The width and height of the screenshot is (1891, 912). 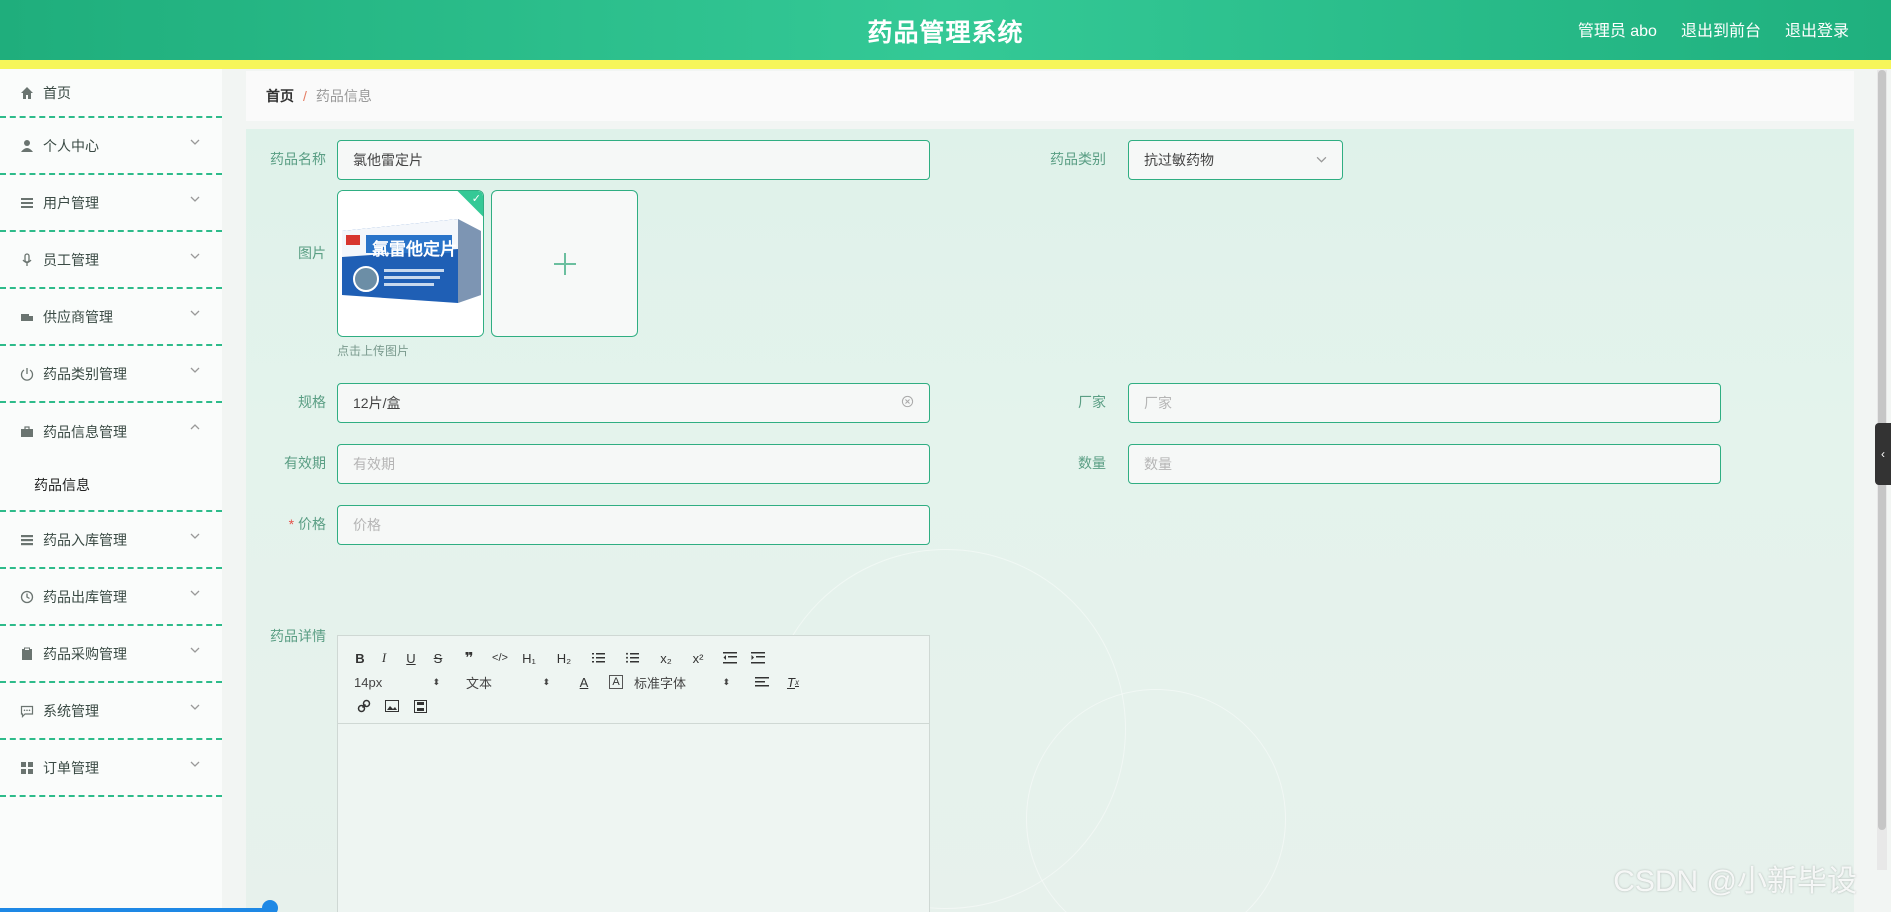 I want to click on power-icon, so click(x=27, y=374).